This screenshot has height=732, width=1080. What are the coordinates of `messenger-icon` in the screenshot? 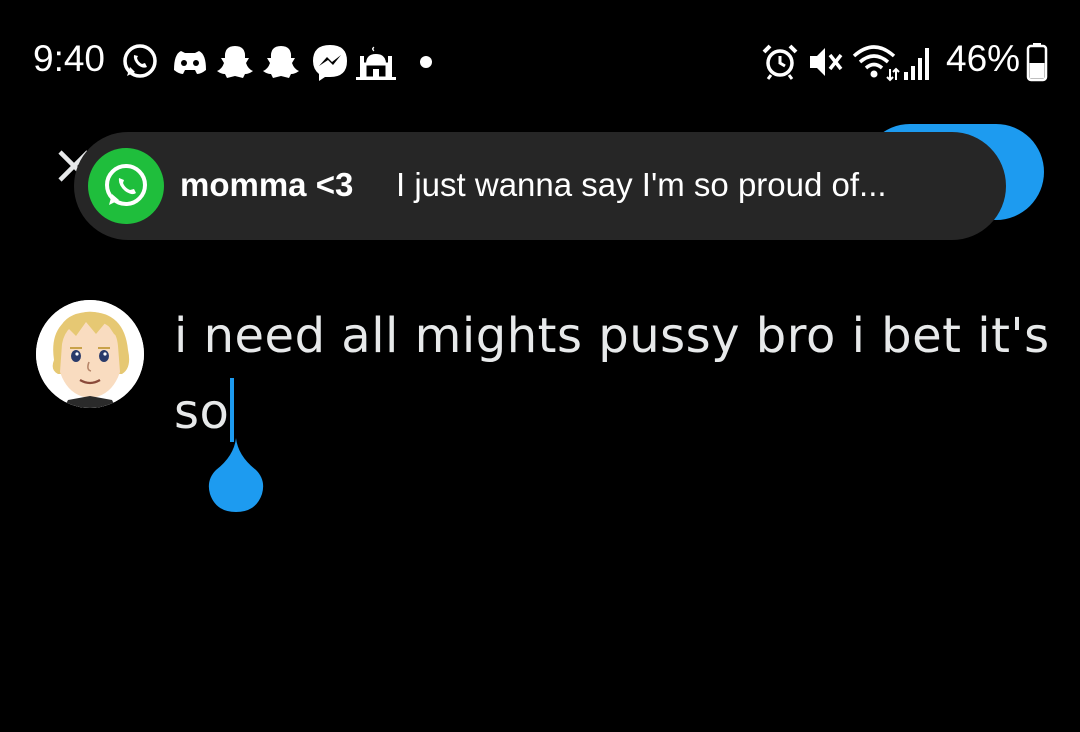 It's located at (330, 61).